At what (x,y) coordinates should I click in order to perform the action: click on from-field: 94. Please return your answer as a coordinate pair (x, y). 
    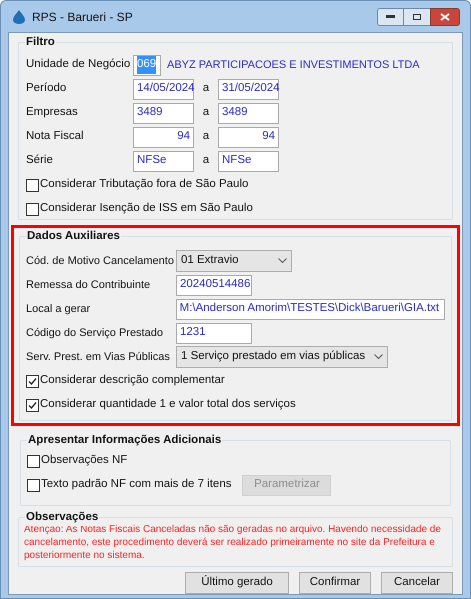
    Looking at the image, I should click on (163, 137).